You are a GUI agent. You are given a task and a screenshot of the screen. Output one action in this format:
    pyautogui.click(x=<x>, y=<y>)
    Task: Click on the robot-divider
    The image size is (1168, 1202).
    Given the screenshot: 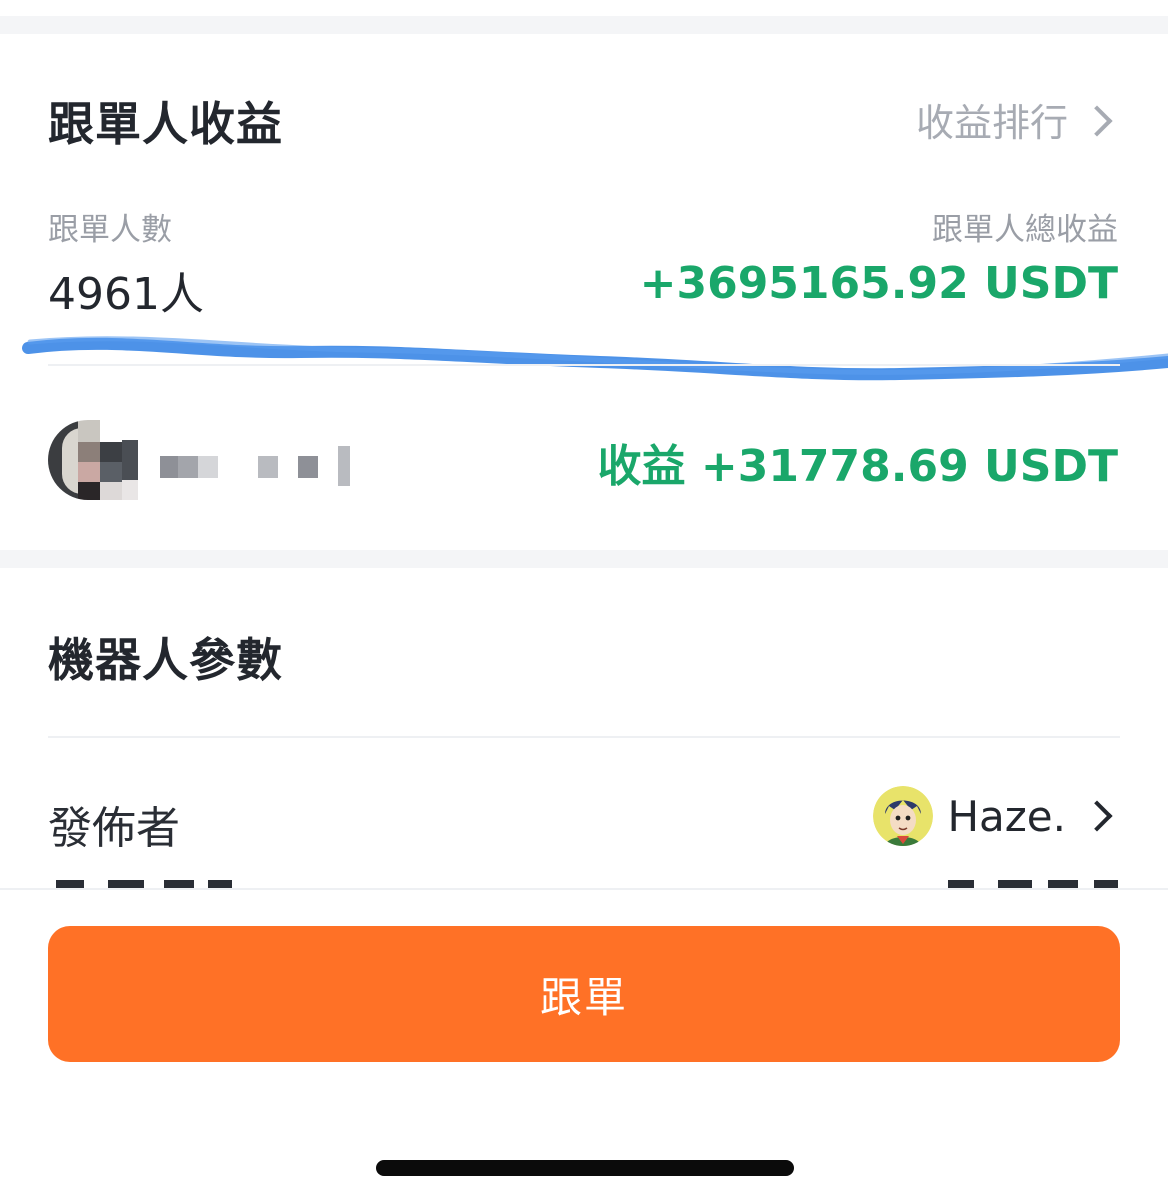 What is the action you would take?
    pyautogui.click(x=584, y=737)
    